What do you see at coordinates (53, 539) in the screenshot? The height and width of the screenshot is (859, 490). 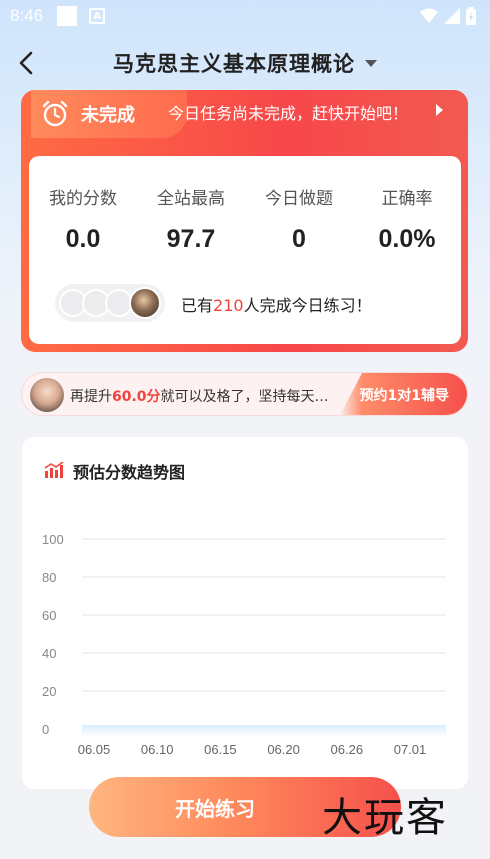 I see `y-tick-label: 100` at bounding box center [53, 539].